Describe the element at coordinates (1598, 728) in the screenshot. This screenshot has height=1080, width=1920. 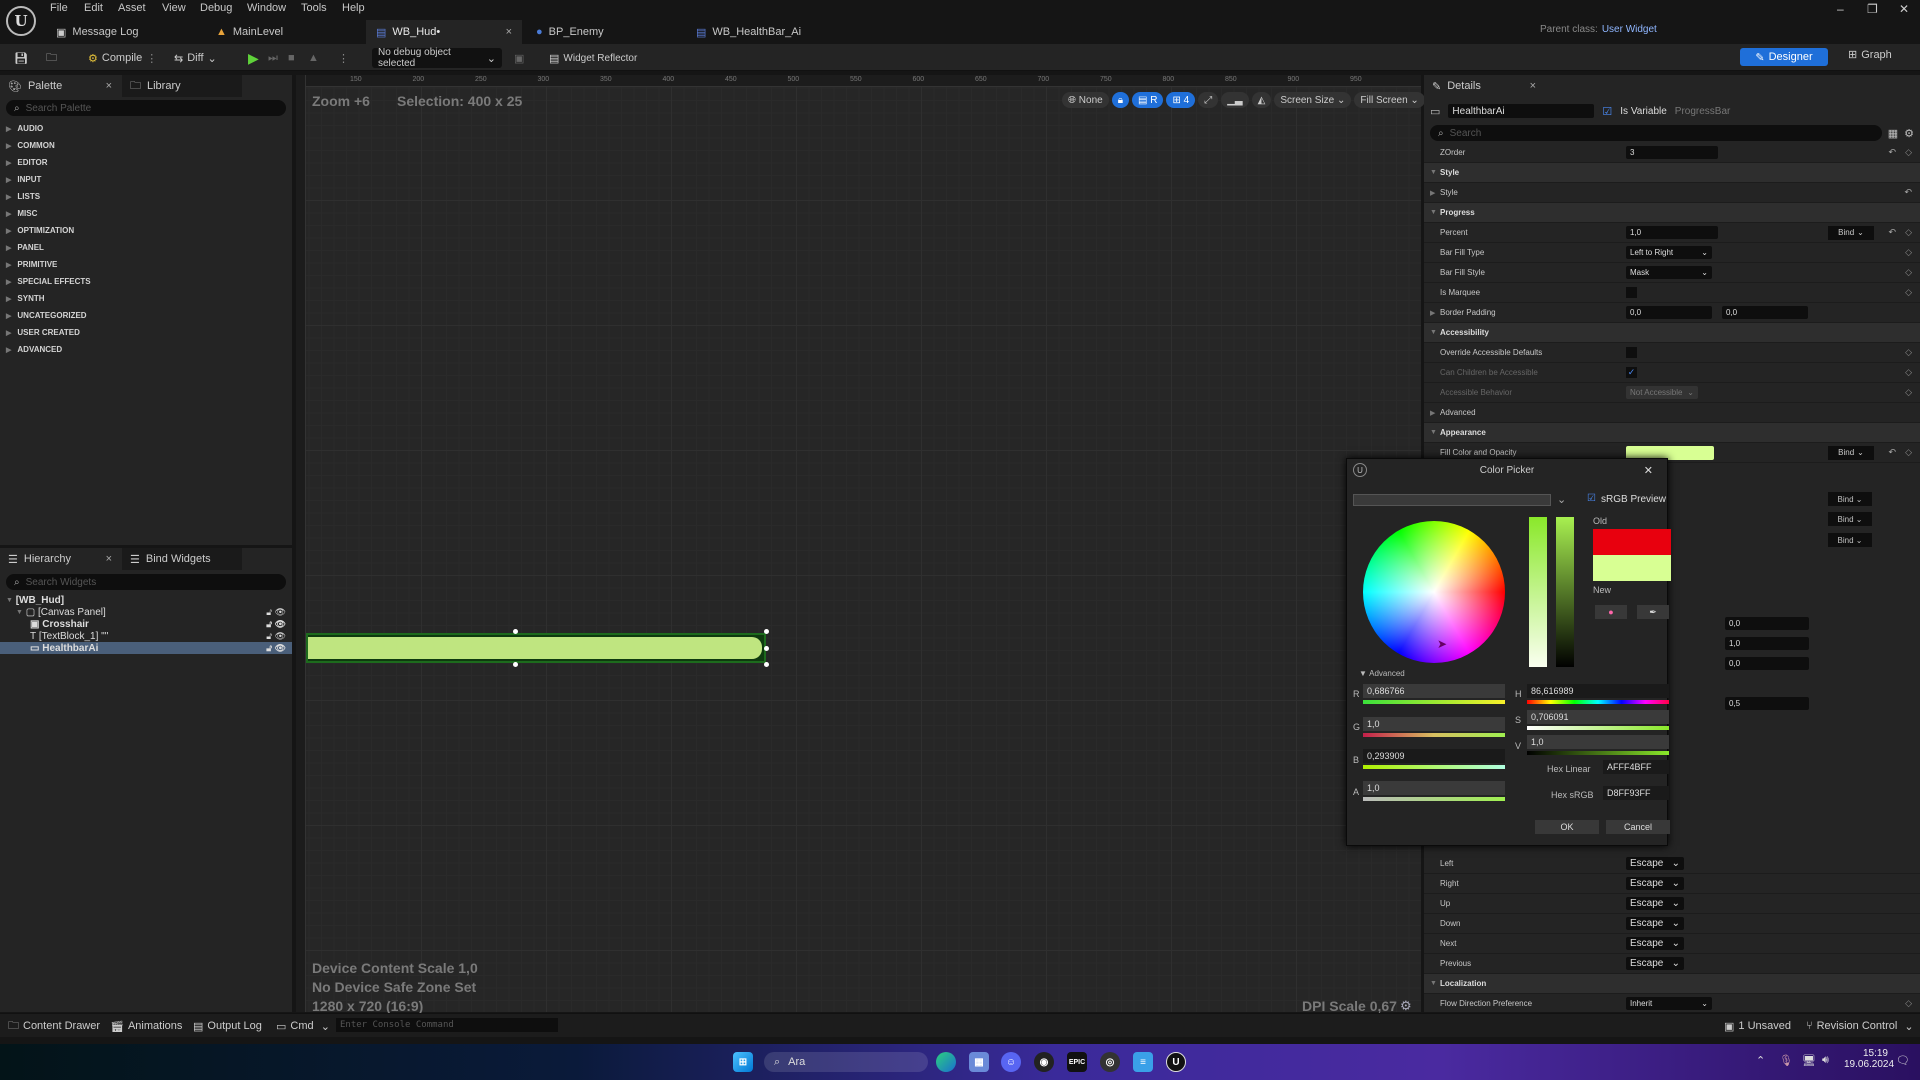
I see `s-slider` at that location.